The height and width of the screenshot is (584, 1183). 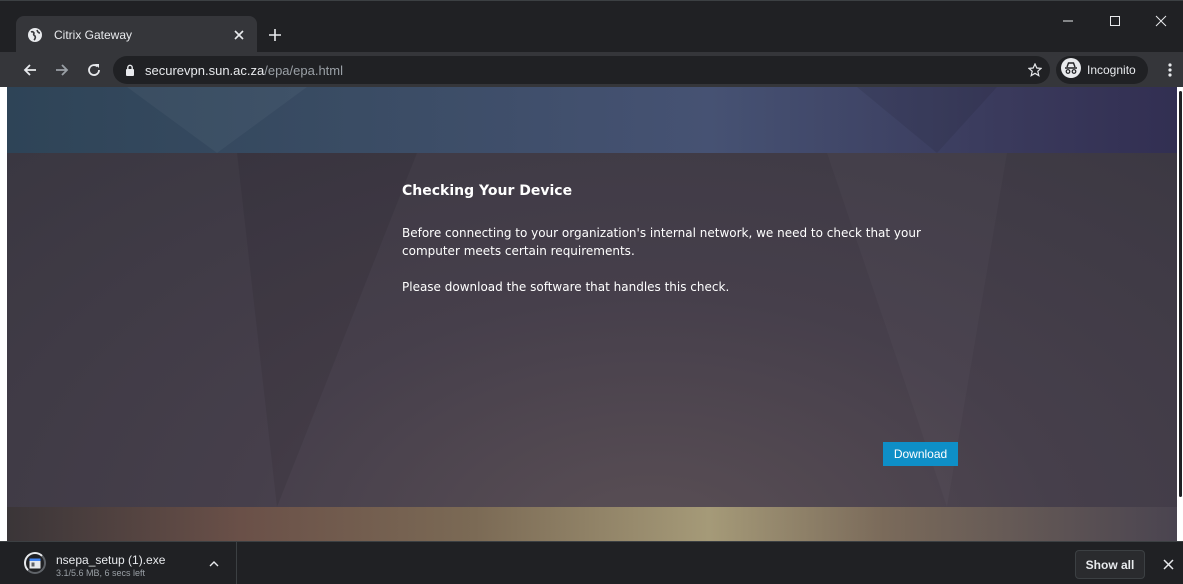 What do you see at coordinates (214, 564) in the screenshot?
I see `chevron-up-icon` at bounding box center [214, 564].